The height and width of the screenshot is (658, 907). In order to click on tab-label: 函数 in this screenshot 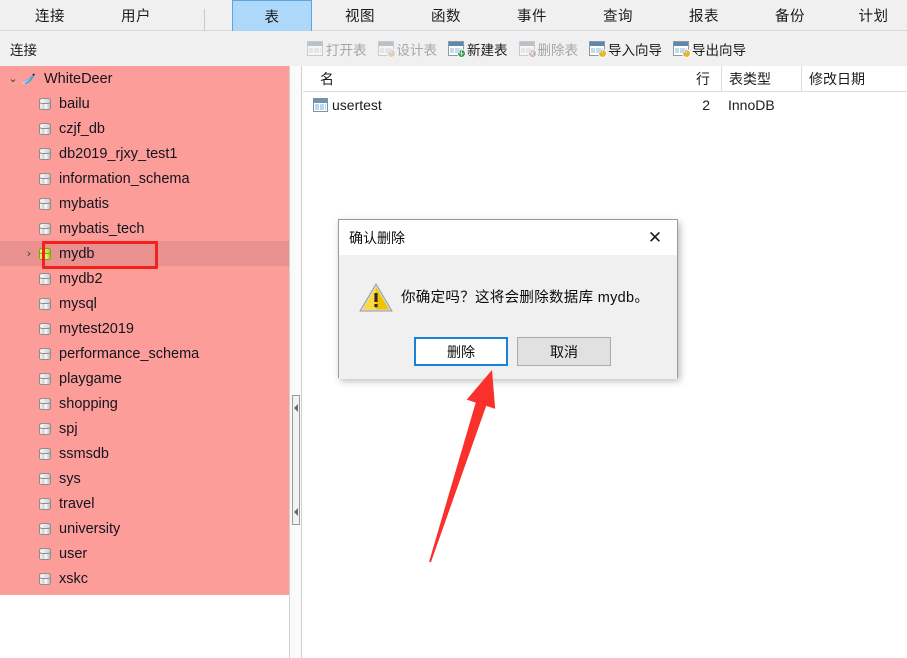, I will do `click(446, 17)`.